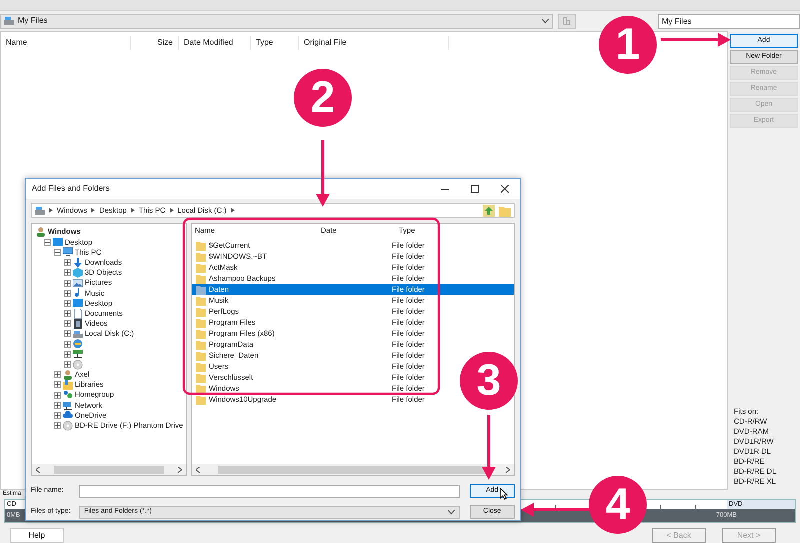 This screenshot has width=800, height=543. Describe the element at coordinates (269, 491) in the screenshot. I see `file-name-field` at that location.